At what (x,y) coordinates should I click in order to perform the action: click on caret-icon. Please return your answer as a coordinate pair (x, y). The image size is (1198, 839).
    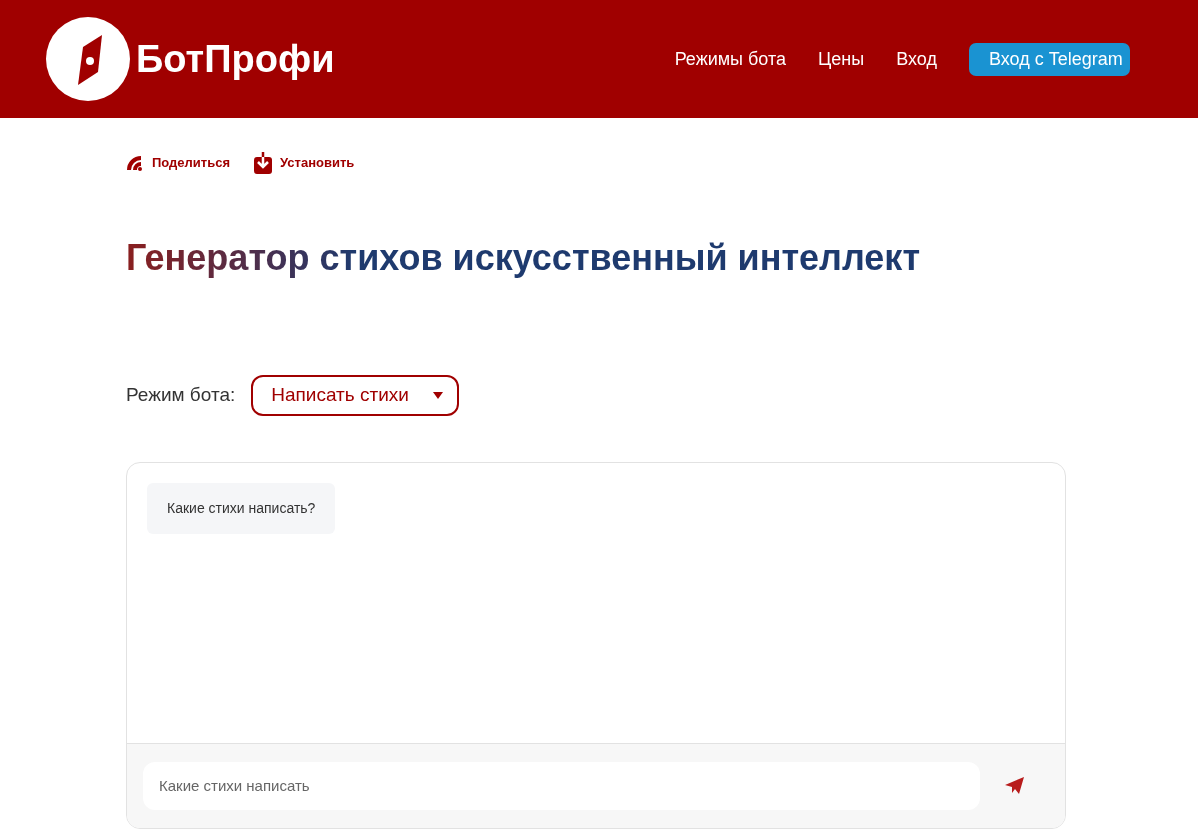
    Looking at the image, I should click on (437, 395).